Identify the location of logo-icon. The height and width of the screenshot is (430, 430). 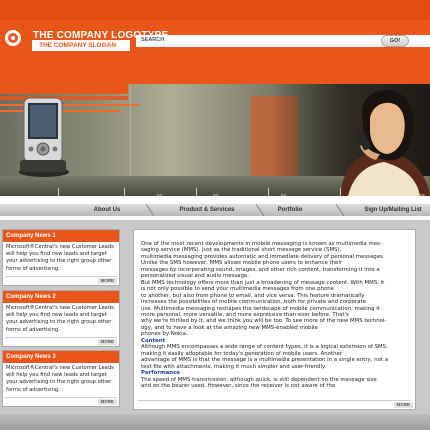
(13, 38).